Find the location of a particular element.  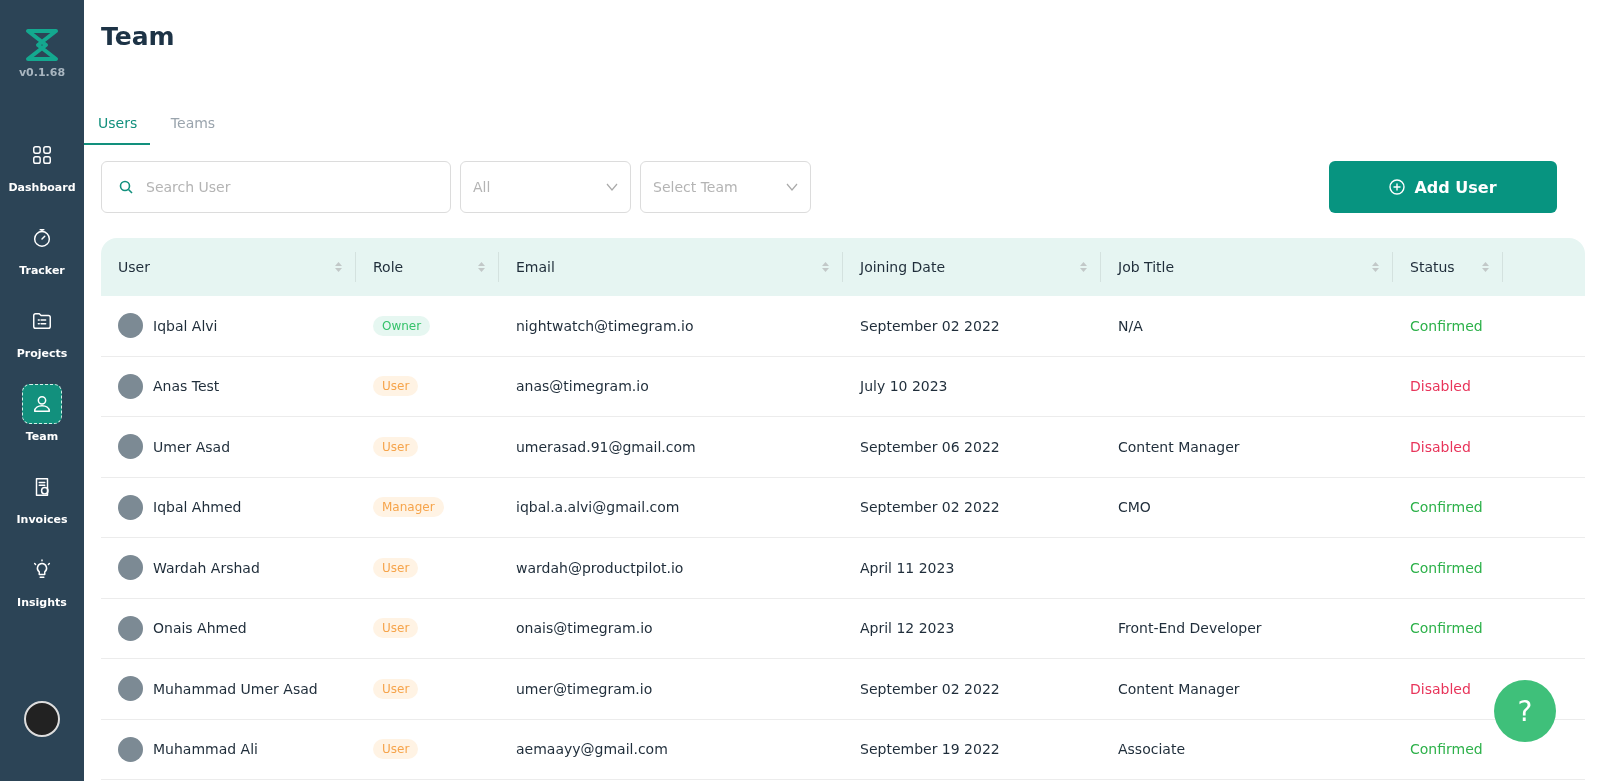

page-title: Team is located at coordinates (138, 36).